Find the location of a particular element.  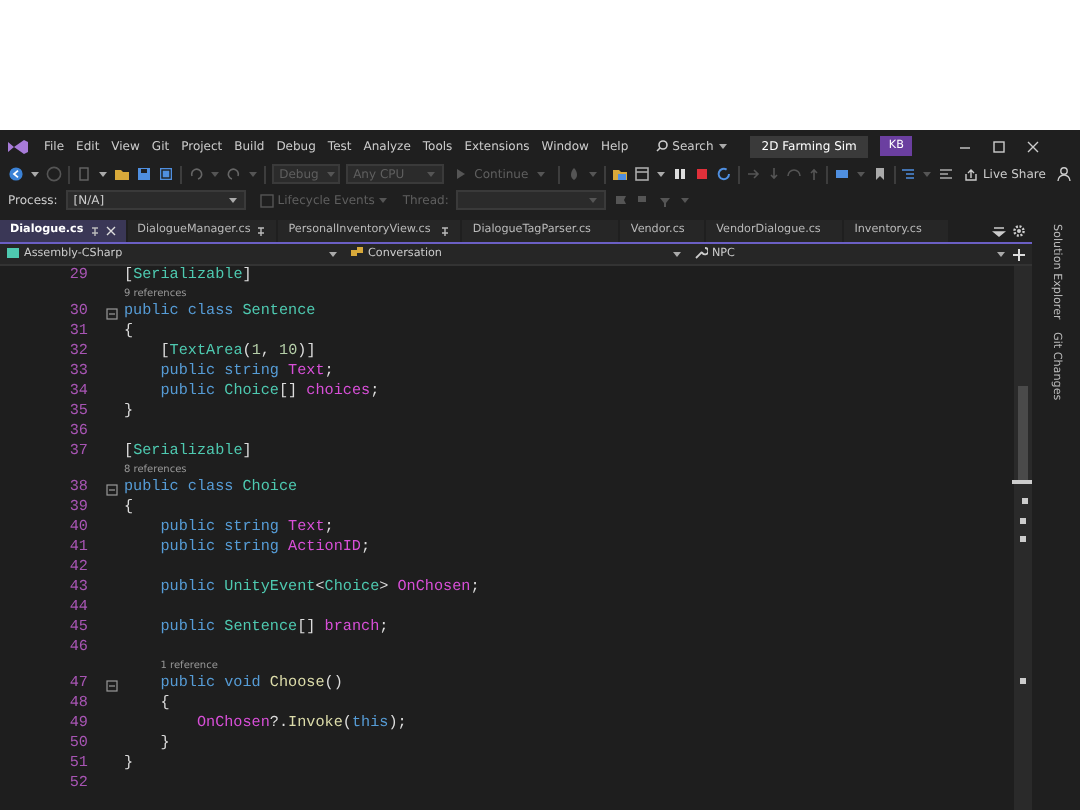

caret-marker is located at coordinates (1022, 482).